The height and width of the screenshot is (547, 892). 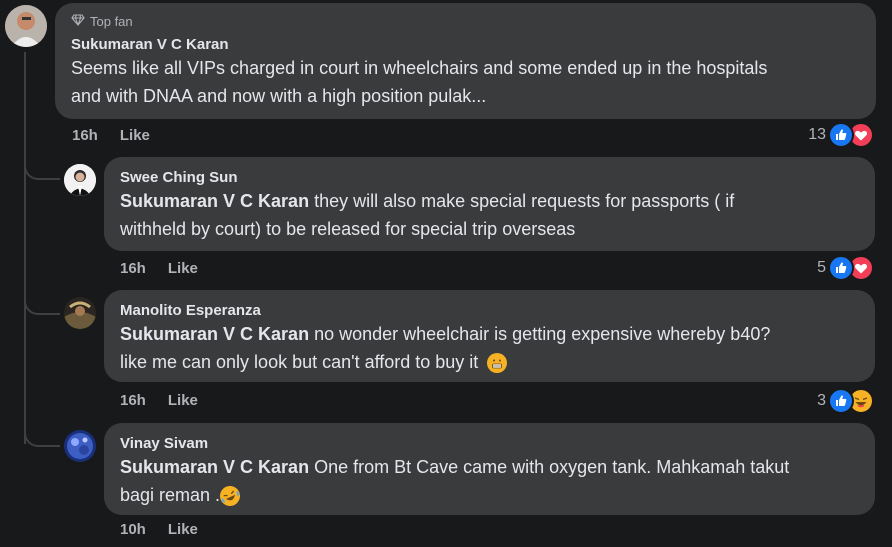 I want to click on reaction-summary: 3, so click(x=845, y=401).